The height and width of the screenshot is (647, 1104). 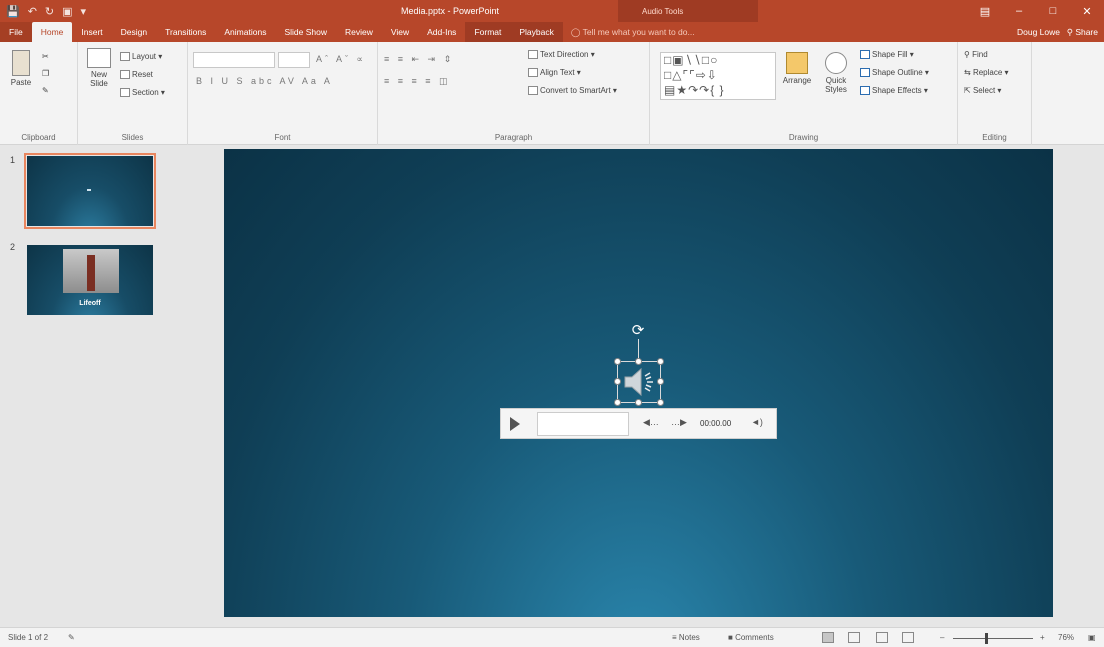 I want to click on cut-icon: ✂, so click(x=45, y=56).